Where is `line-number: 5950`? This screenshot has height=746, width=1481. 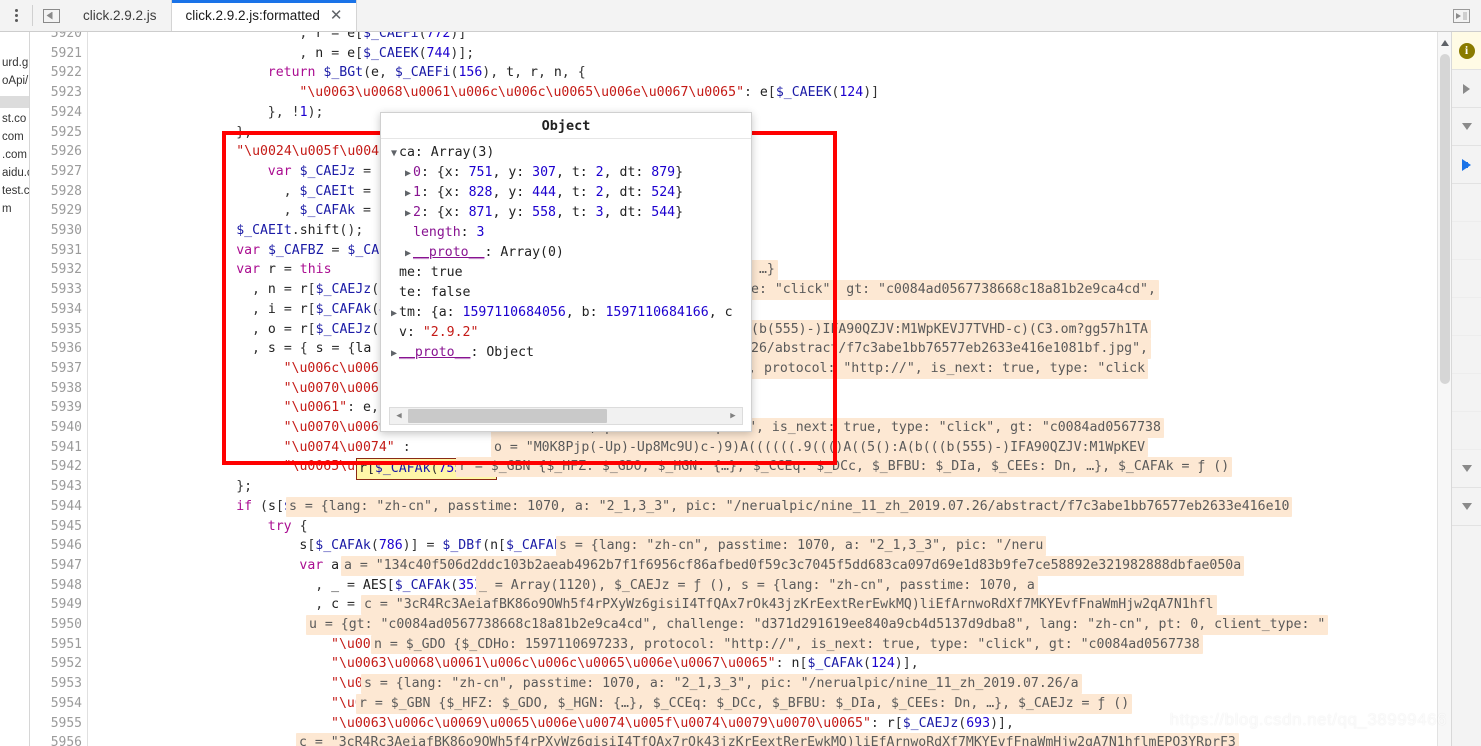
line-number: 5950 is located at coordinates (56, 625).